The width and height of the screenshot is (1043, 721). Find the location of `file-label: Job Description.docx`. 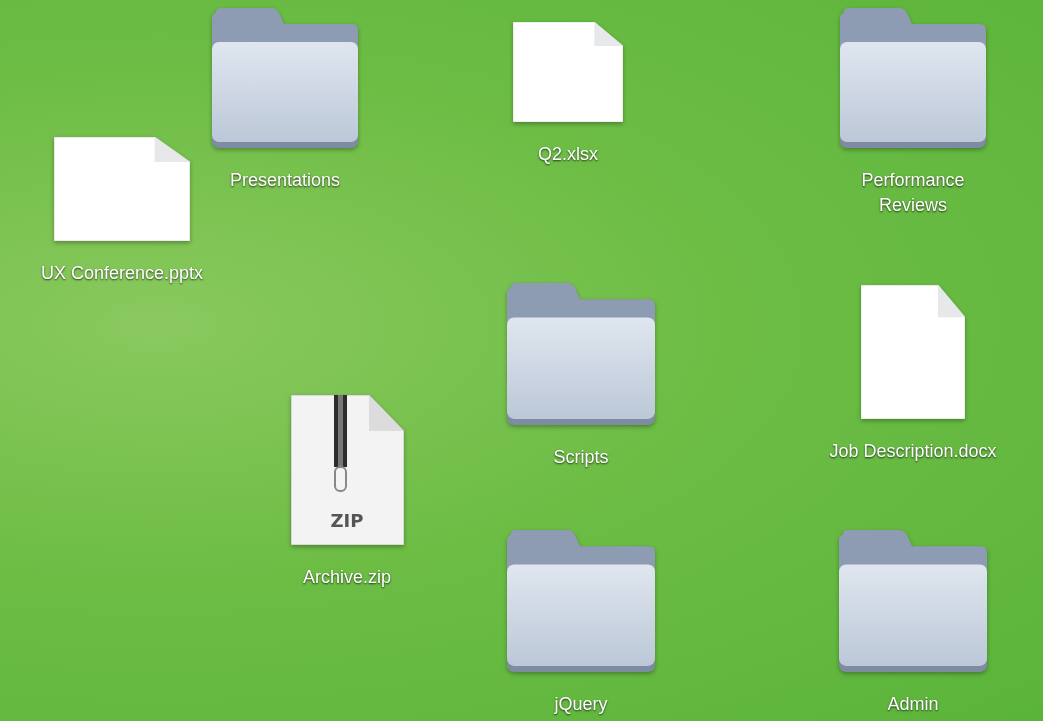

file-label: Job Description.docx is located at coordinates (913, 451).